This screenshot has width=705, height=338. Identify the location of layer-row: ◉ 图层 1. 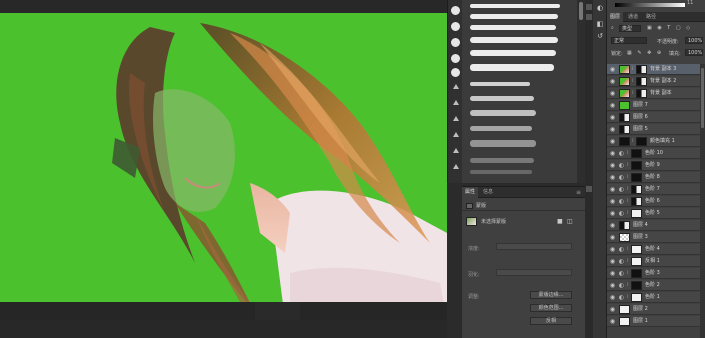
(656, 321).